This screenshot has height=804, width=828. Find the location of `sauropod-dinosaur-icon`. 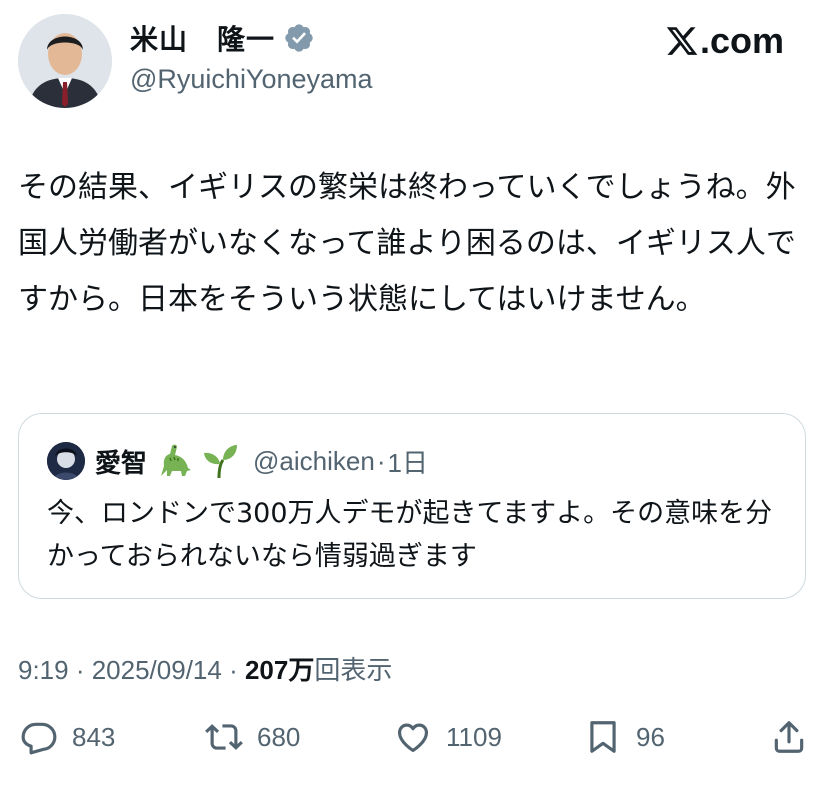

sauropod-dinosaur-icon is located at coordinates (176, 460).